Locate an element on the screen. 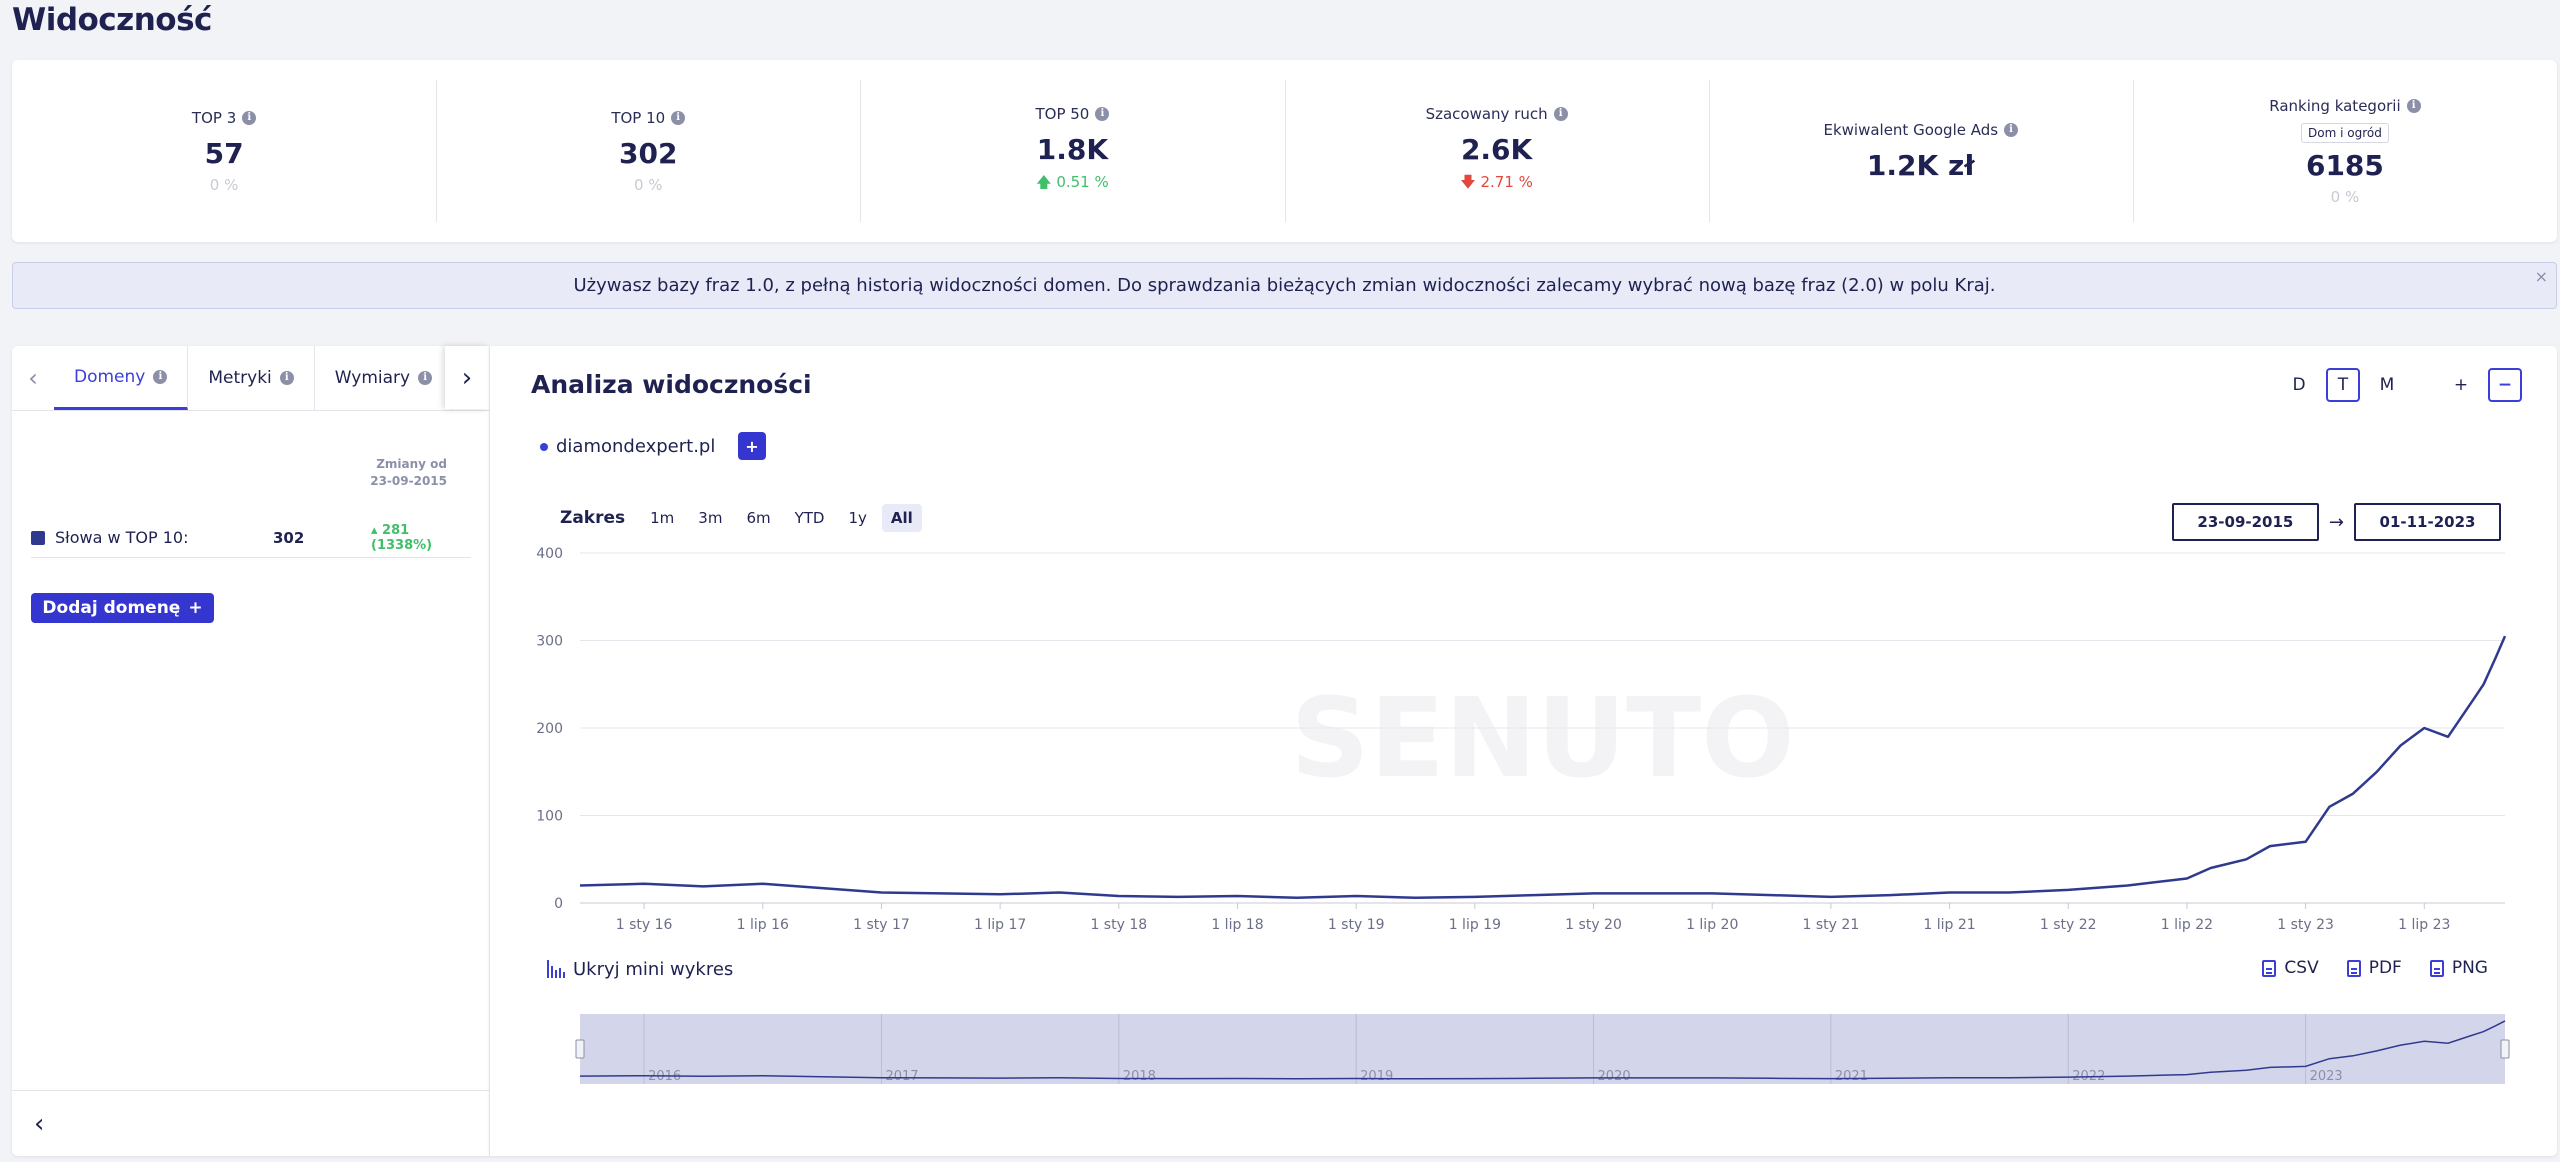 The image size is (2560, 1162). x-tick-label: 1 lip 22 is located at coordinates (2187, 925).